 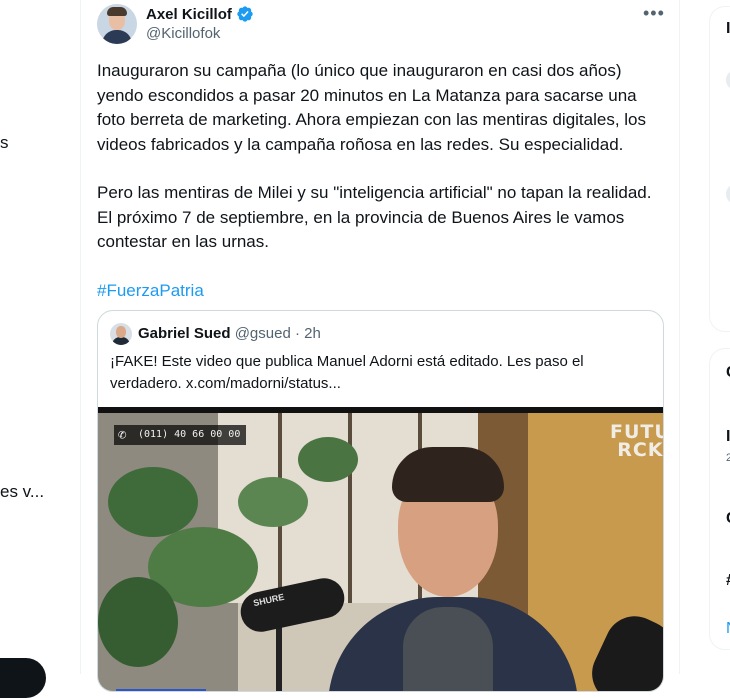 I want to click on quote-timestamp: 2h, so click(x=312, y=333).